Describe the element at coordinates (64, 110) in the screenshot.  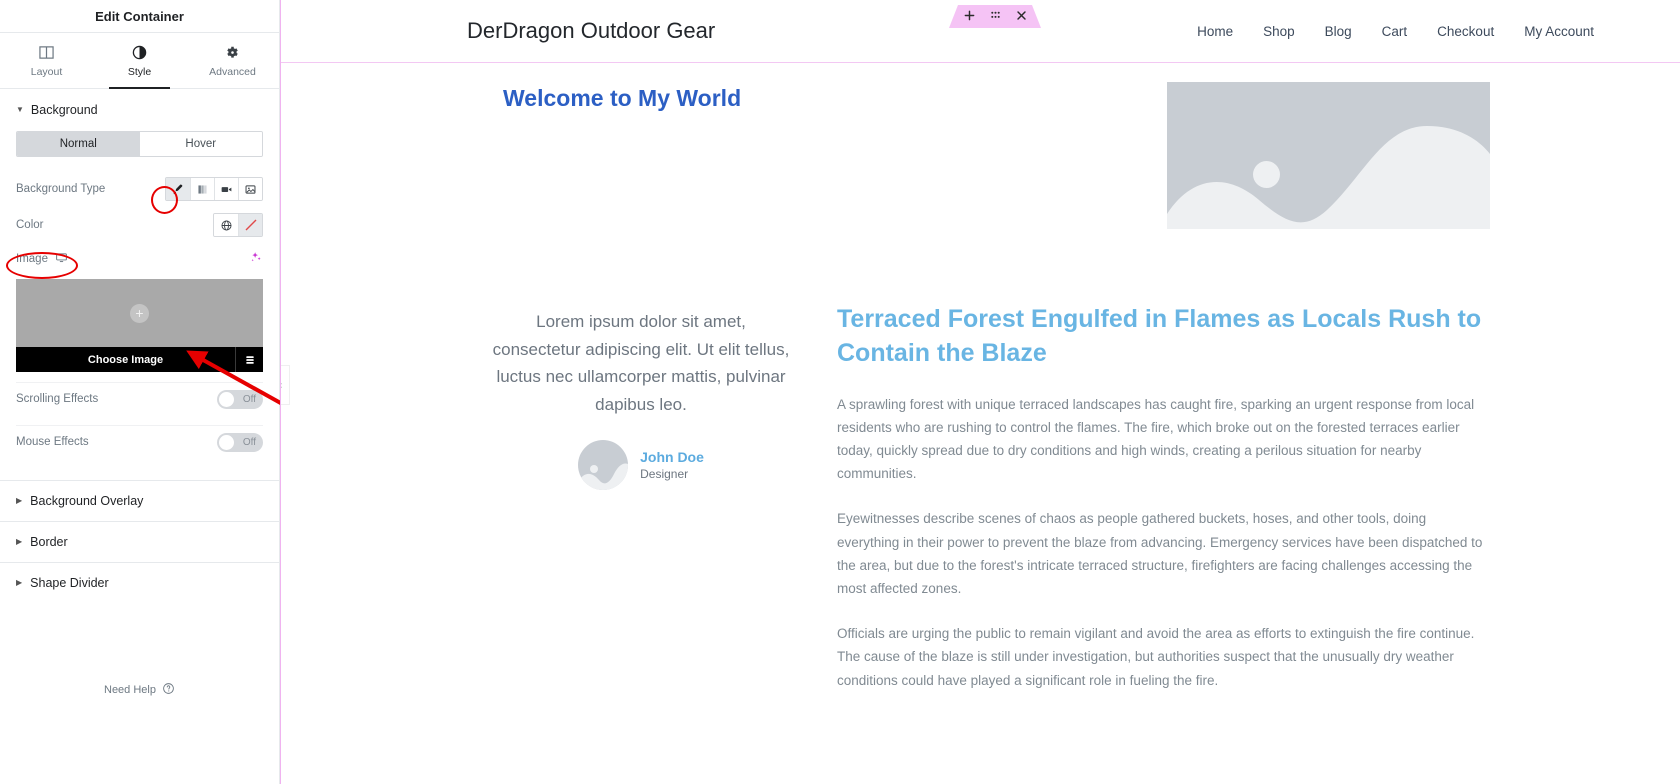
I see `section-background-label: Background` at that location.